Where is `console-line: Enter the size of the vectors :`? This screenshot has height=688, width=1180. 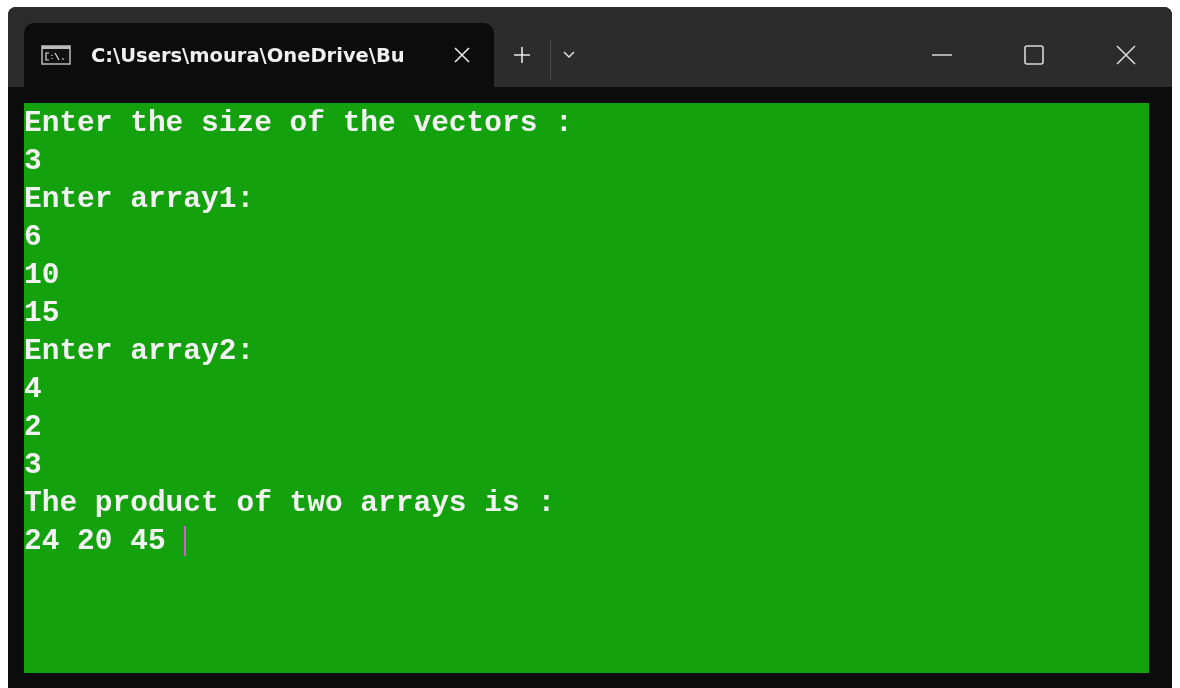
console-line: Enter the size of the vectors : is located at coordinates (298, 123).